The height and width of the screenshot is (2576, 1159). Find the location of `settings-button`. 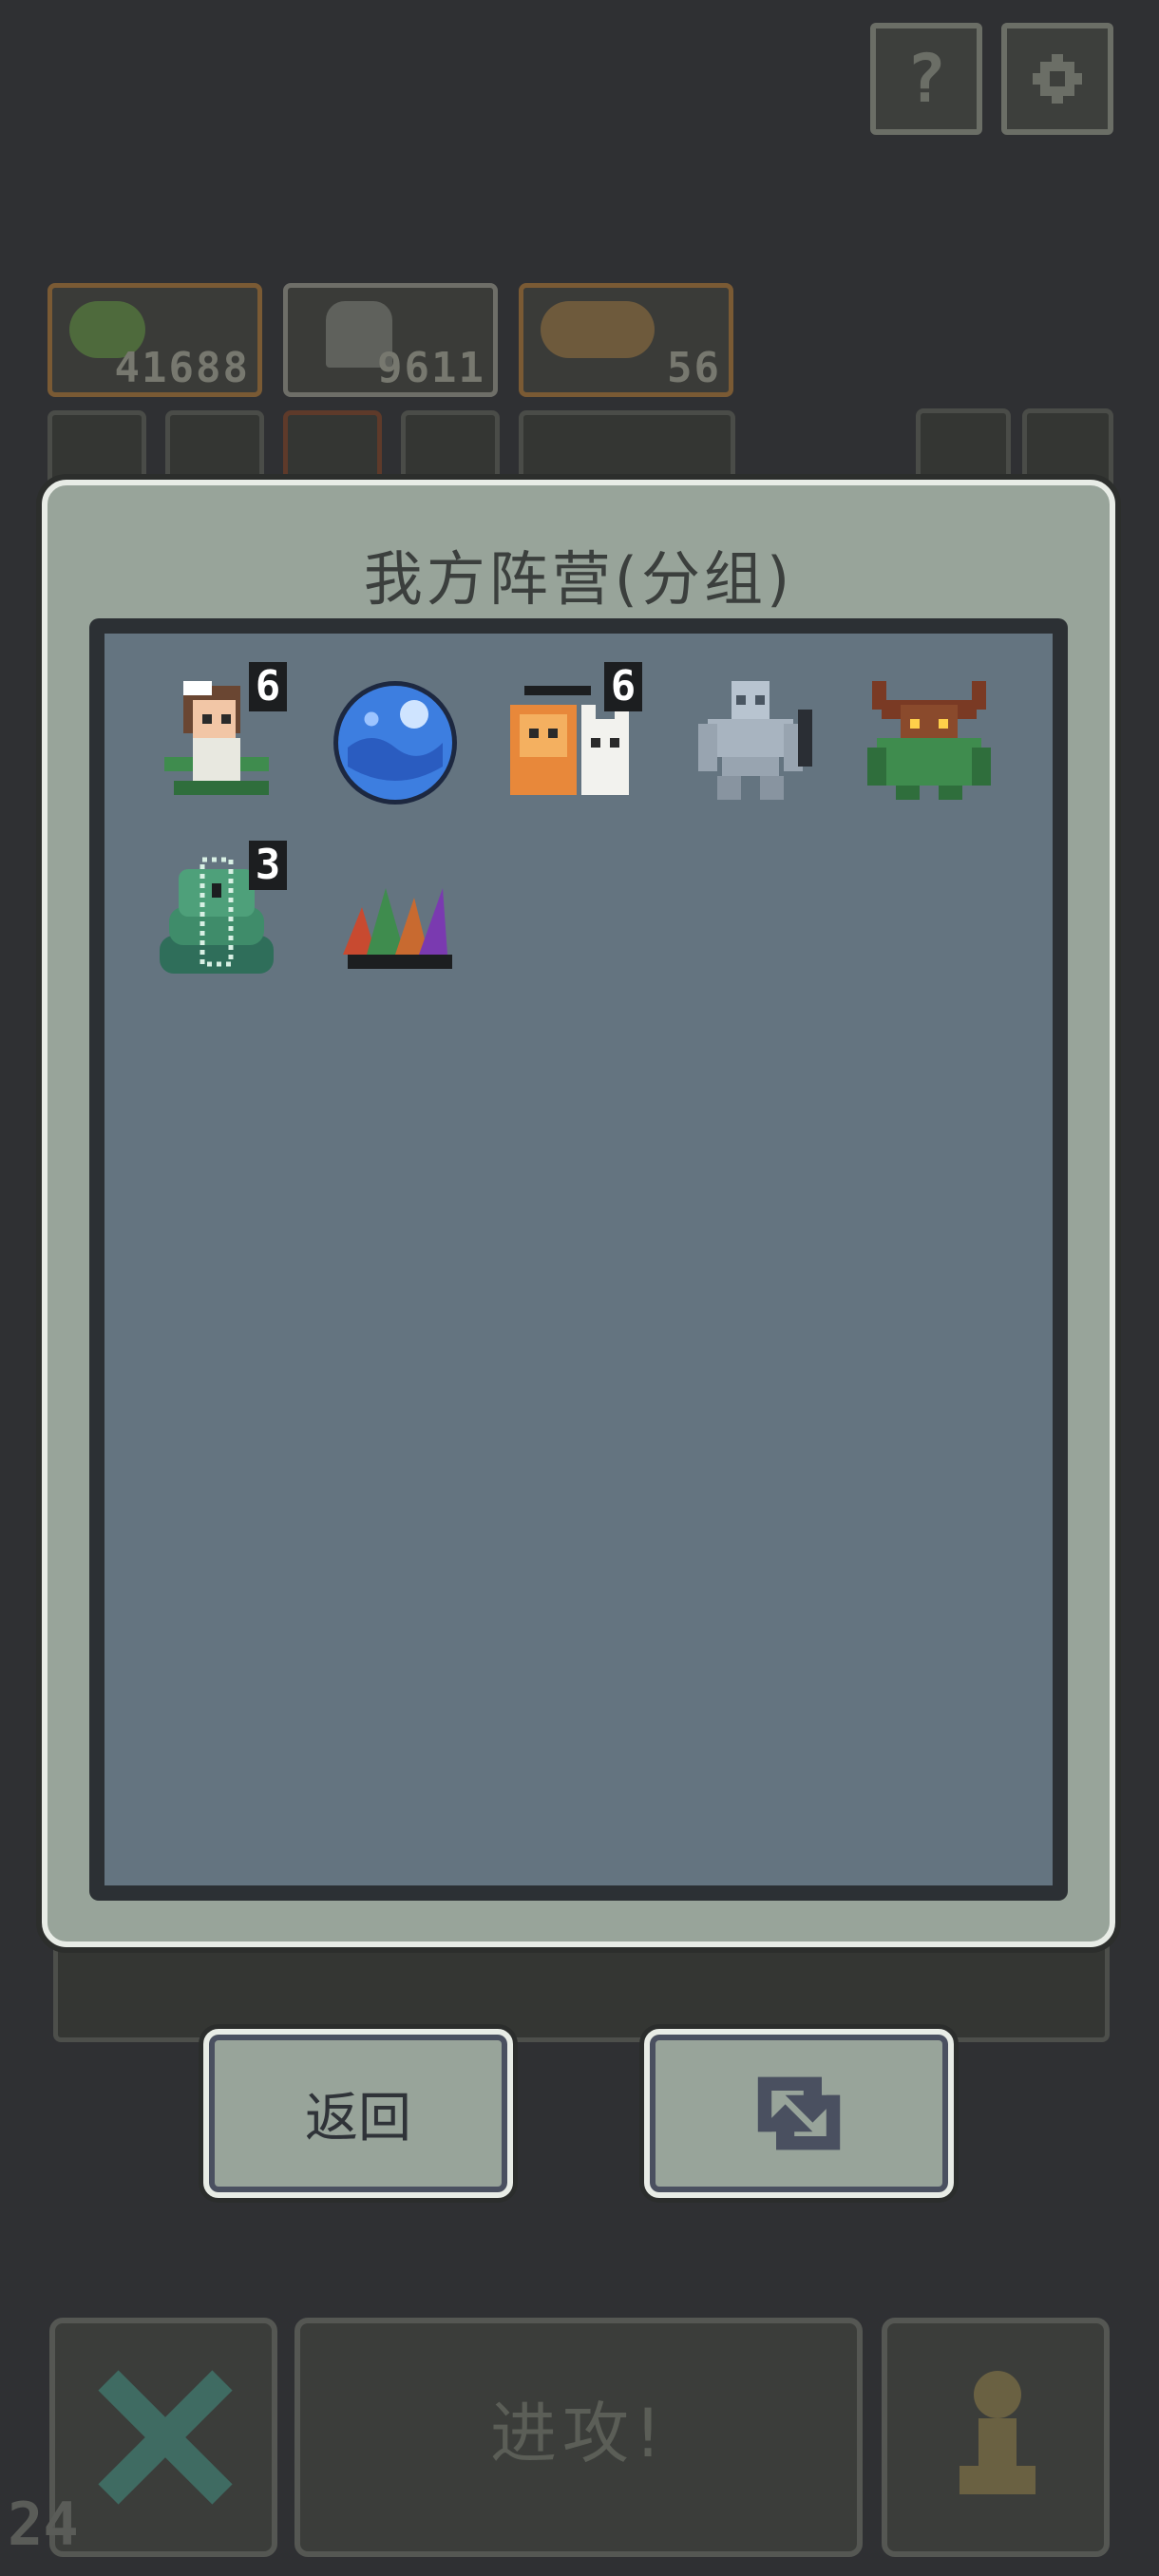

settings-button is located at coordinates (1057, 79).